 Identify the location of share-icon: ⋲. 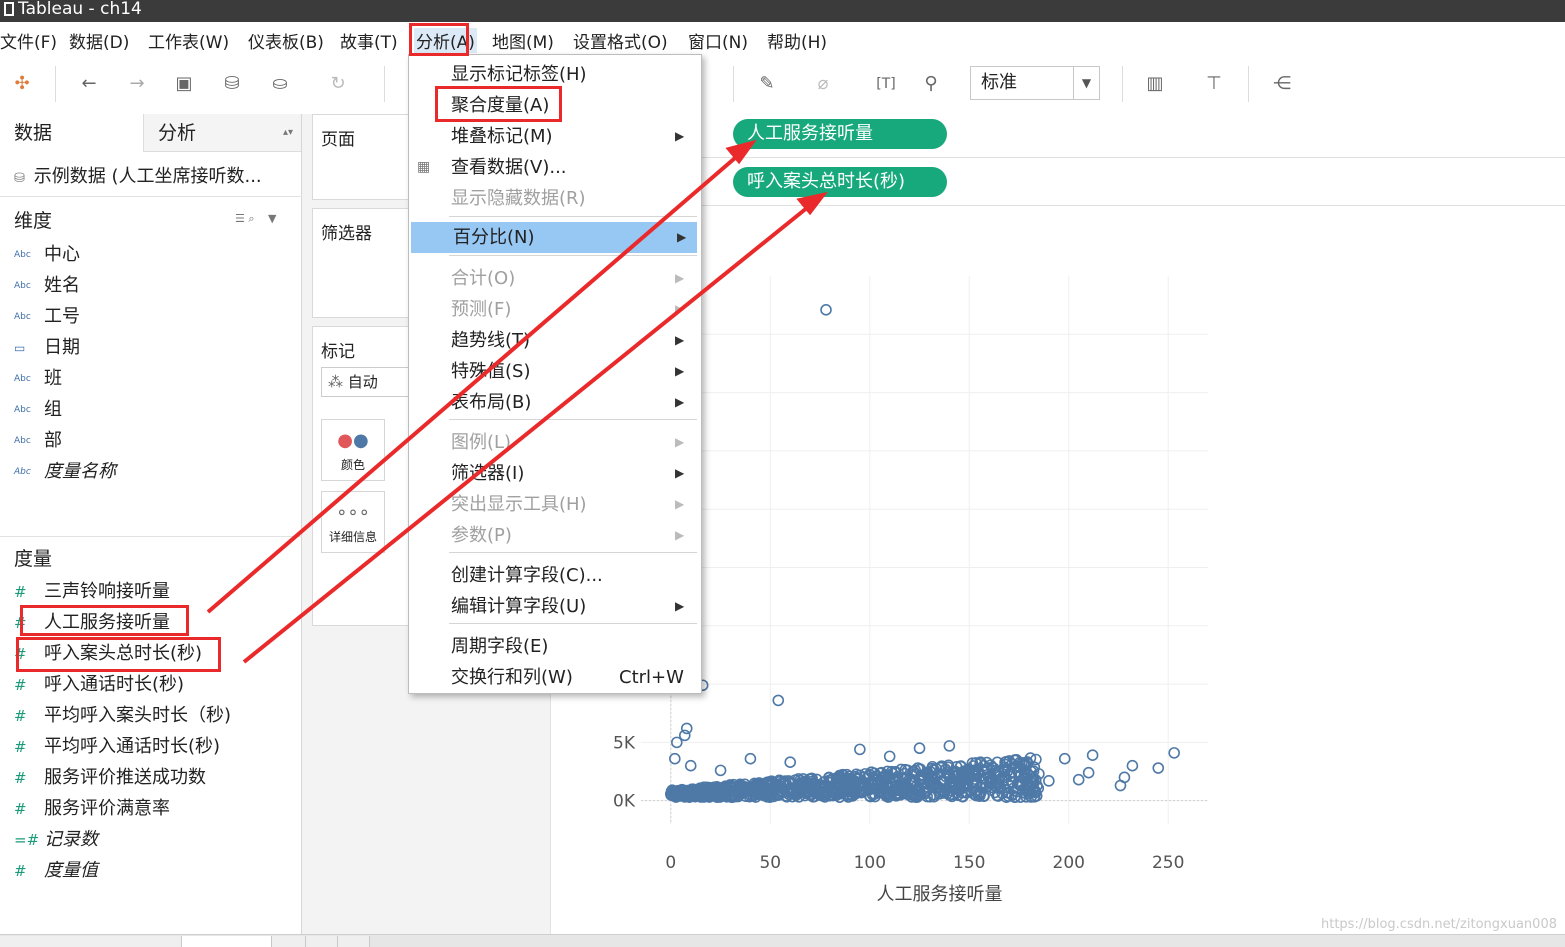
(1282, 84).